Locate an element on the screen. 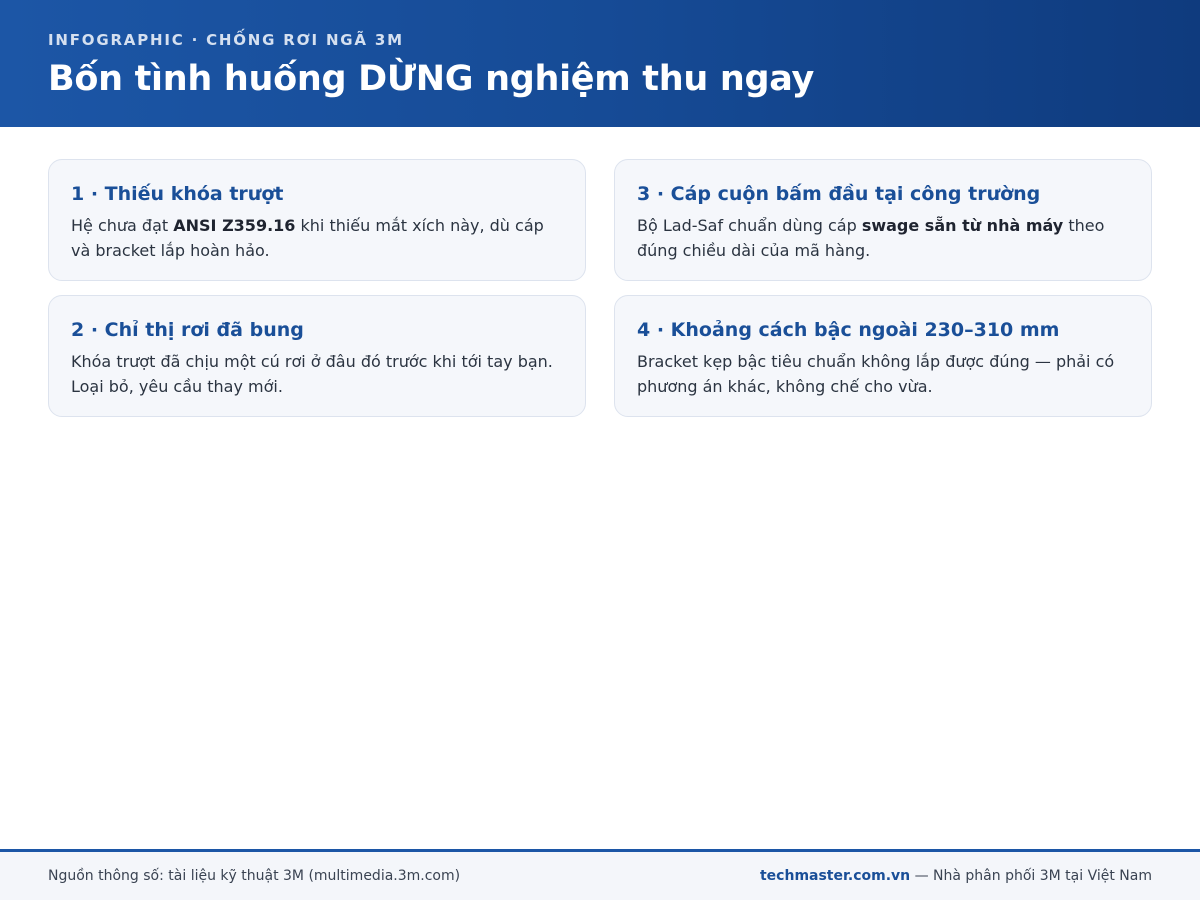  card-title: 2 · Chỉ thị rơi đã bung is located at coordinates (187, 330).